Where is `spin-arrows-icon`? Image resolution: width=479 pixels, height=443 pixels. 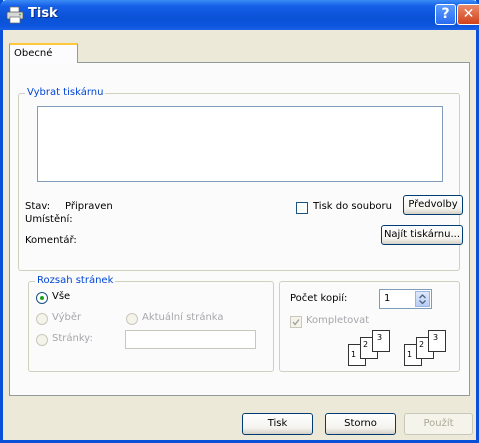
spin-arrows-icon is located at coordinates (422, 299).